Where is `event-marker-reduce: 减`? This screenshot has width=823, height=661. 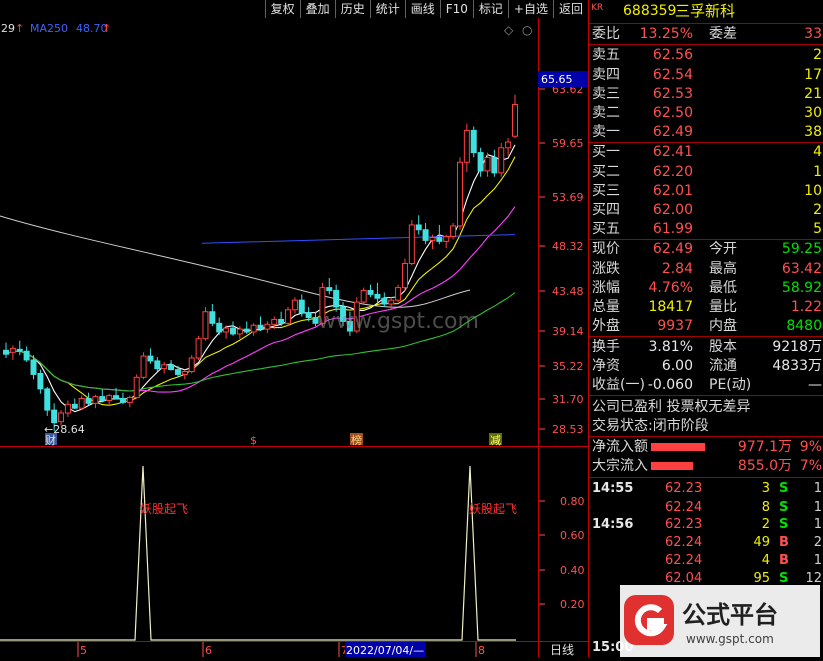 event-marker-reduce: 减 is located at coordinates (495, 440).